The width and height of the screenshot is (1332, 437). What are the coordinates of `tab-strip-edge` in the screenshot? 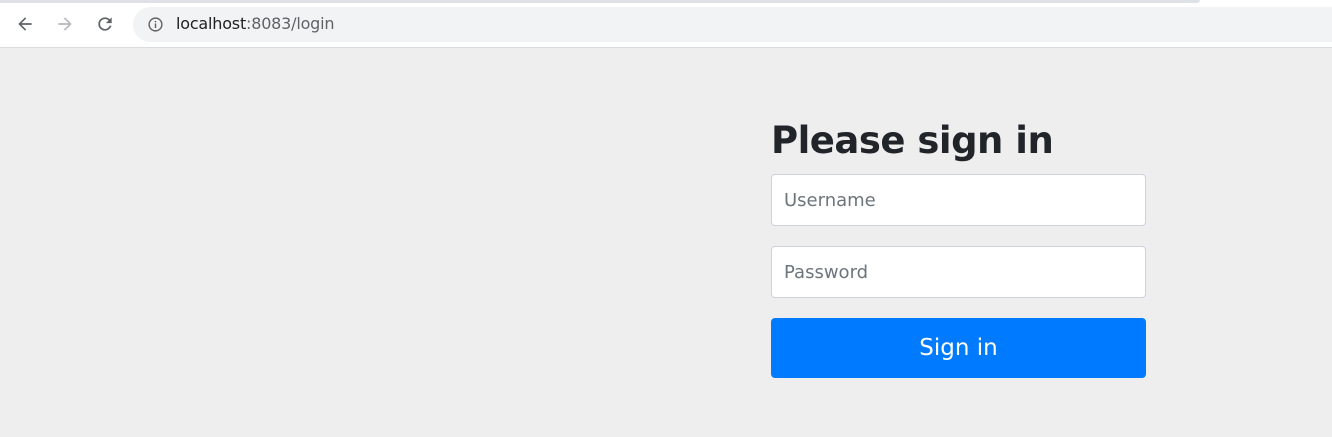 It's located at (600, 1).